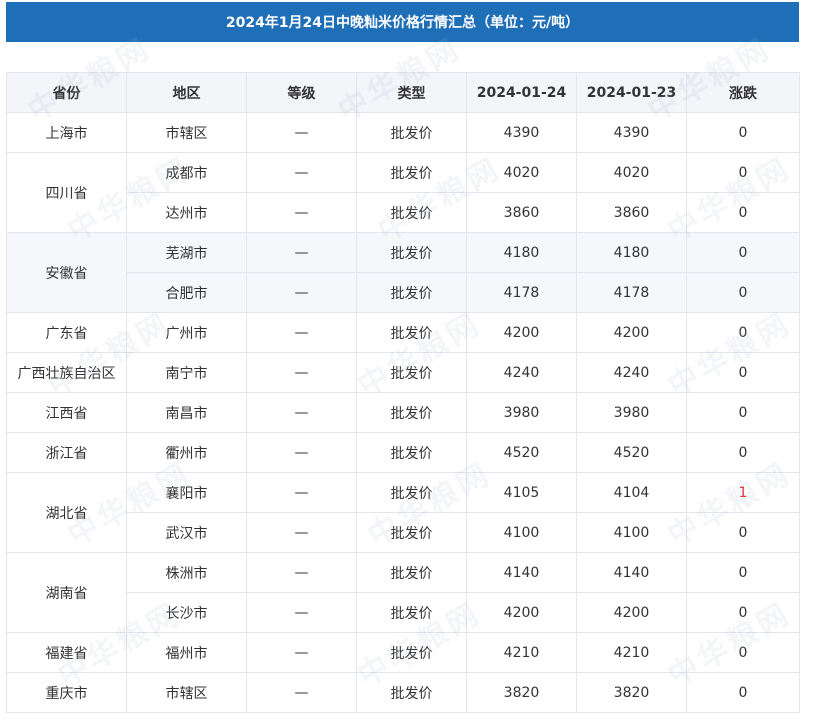 This screenshot has height=723, width=813. I want to click on cell-price-prev: 4210, so click(631, 652).